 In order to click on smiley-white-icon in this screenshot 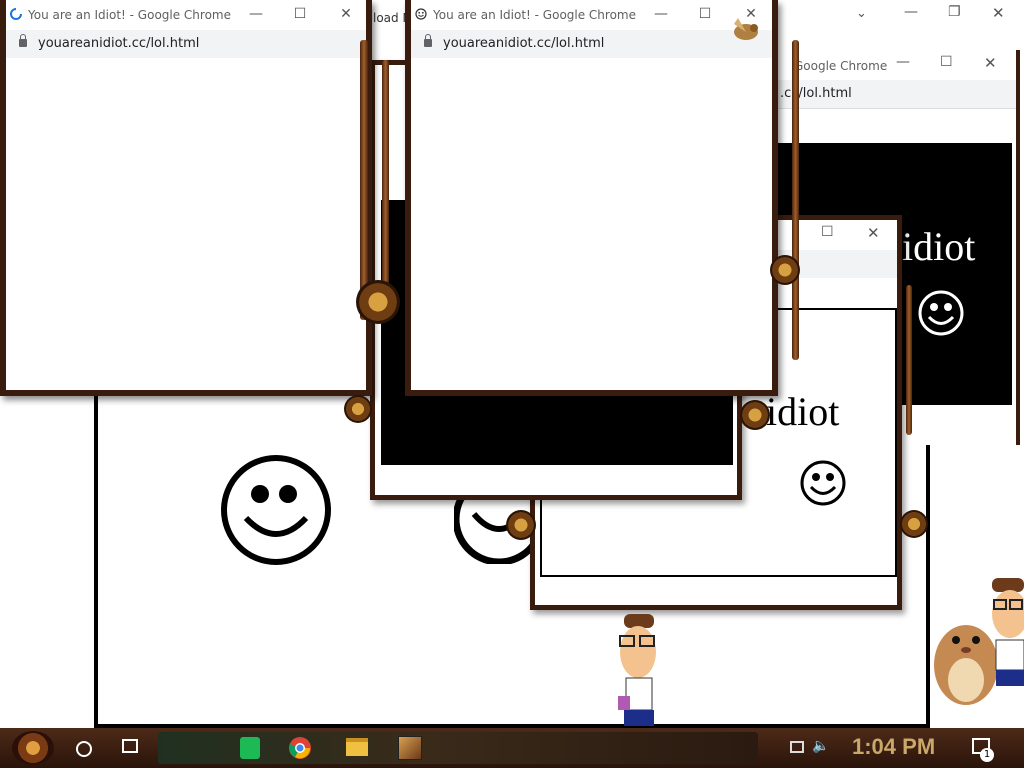, I will do `click(941, 313)`.